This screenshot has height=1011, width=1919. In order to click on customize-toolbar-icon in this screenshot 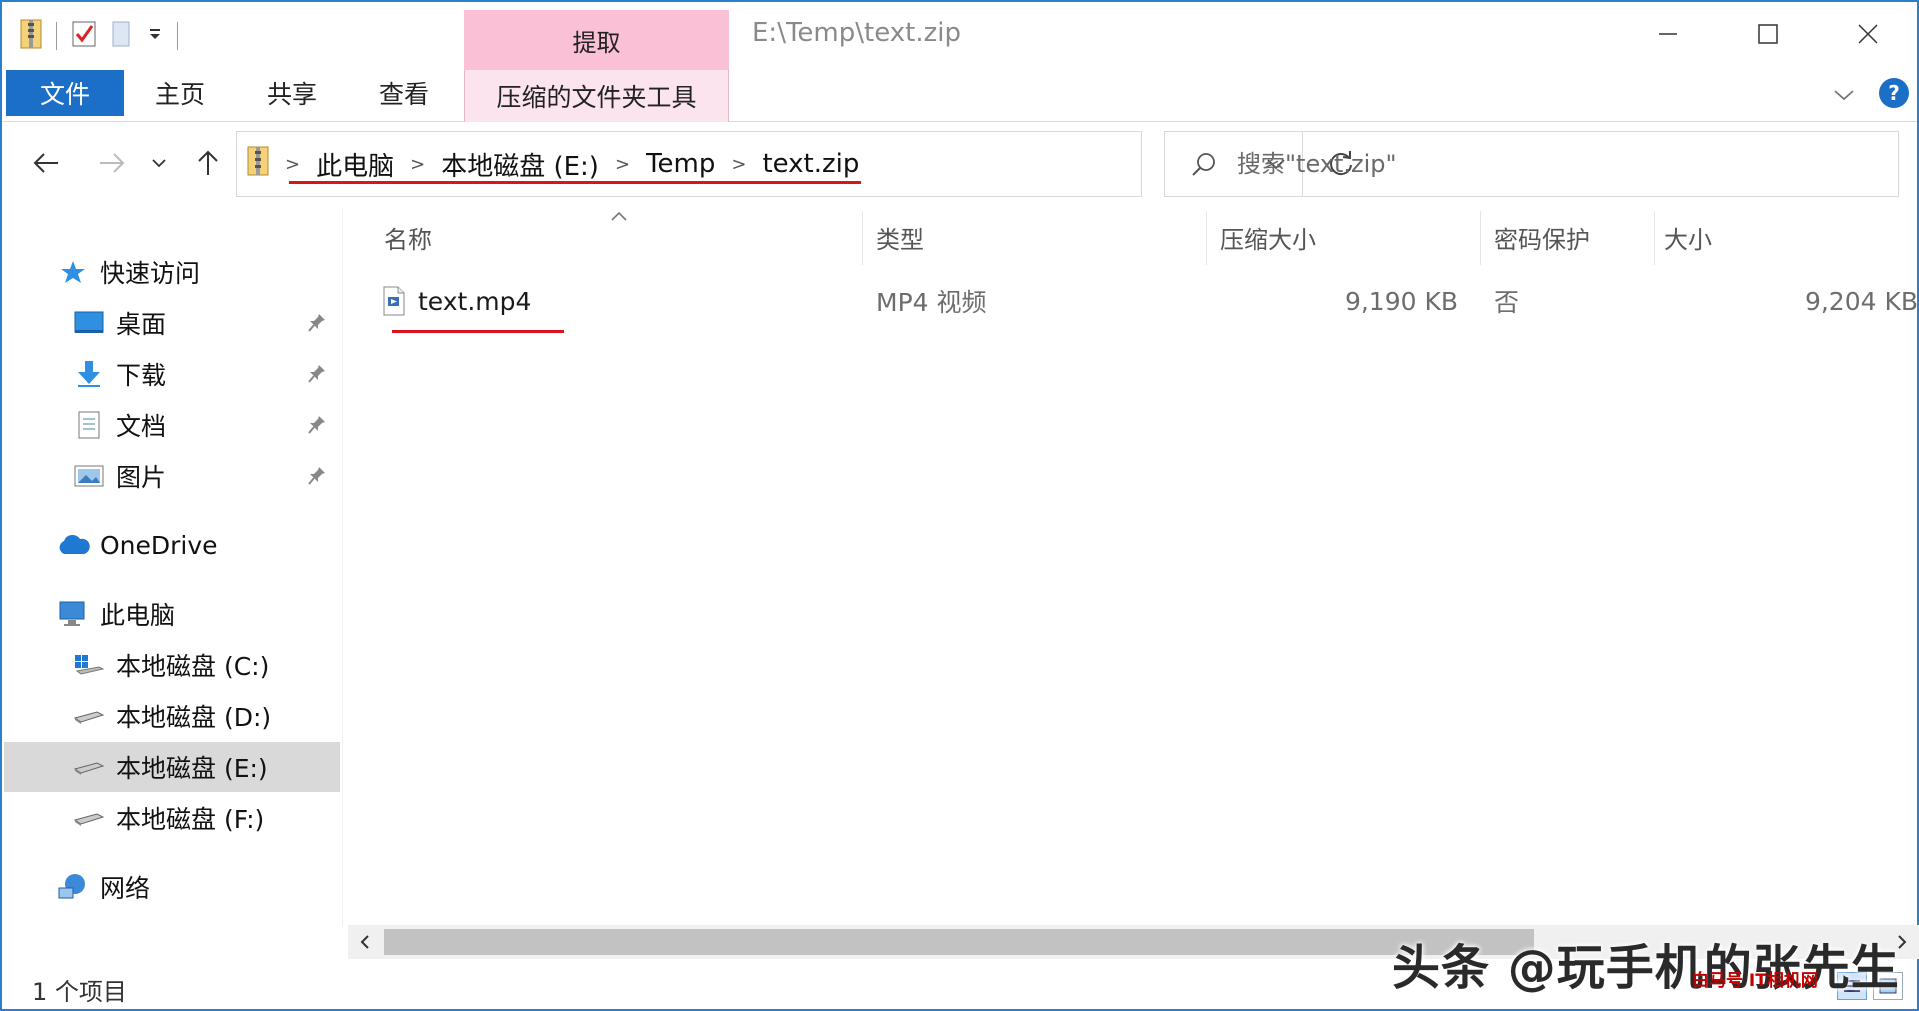, I will do `click(155, 36)`.